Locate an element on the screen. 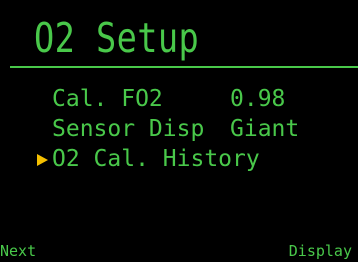  display-softkey: Display is located at coordinates (320, 251).